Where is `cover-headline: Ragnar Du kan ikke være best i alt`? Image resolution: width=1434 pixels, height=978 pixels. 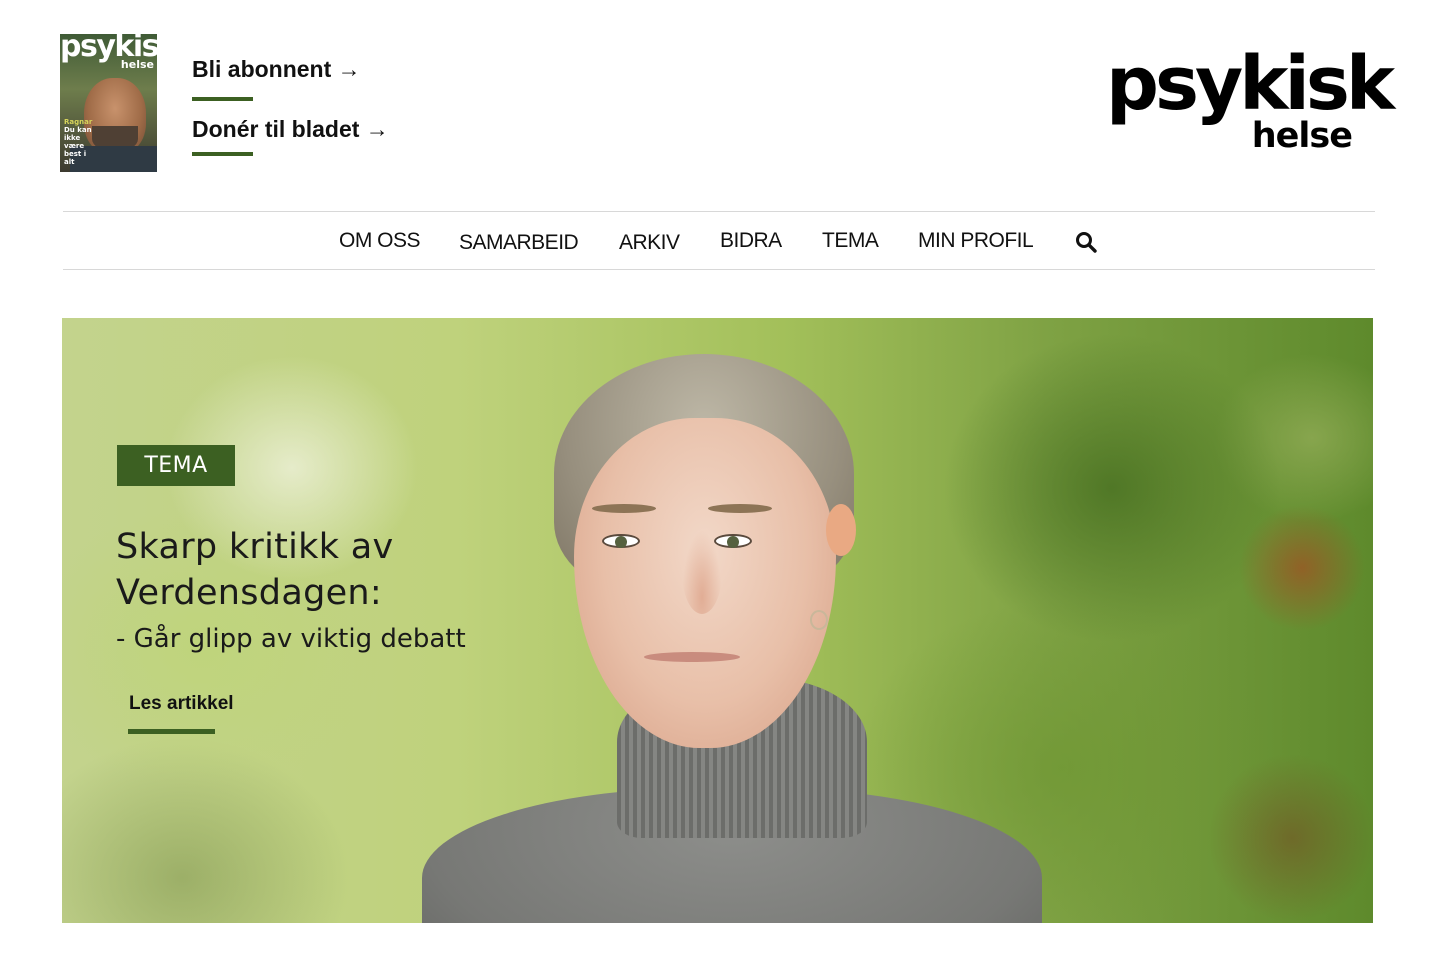 cover-headline: Ragnar Du kan ikke være best i alt is located at coordinates (79, 142).